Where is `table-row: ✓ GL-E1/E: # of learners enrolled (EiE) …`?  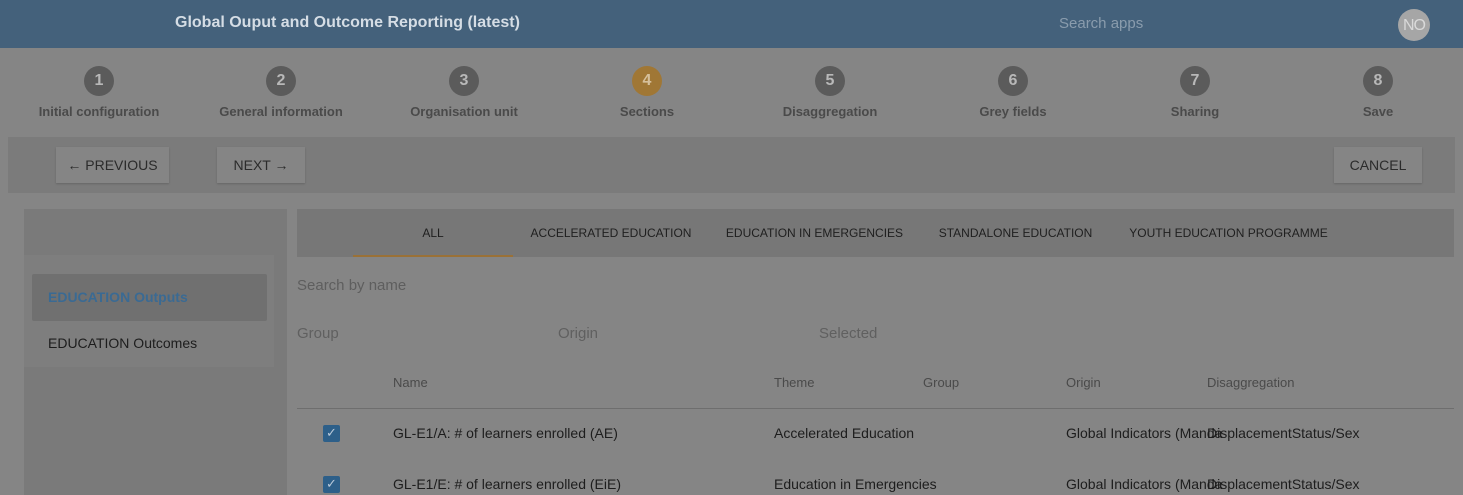
table-row: ✓ GL-E1/E: # of learners enrolled (EiE) … is located at coordinates (875, 477).